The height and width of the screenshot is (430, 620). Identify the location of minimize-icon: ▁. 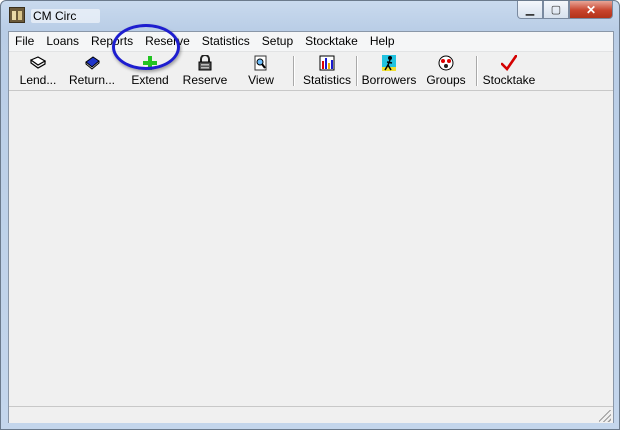
(530, 10).